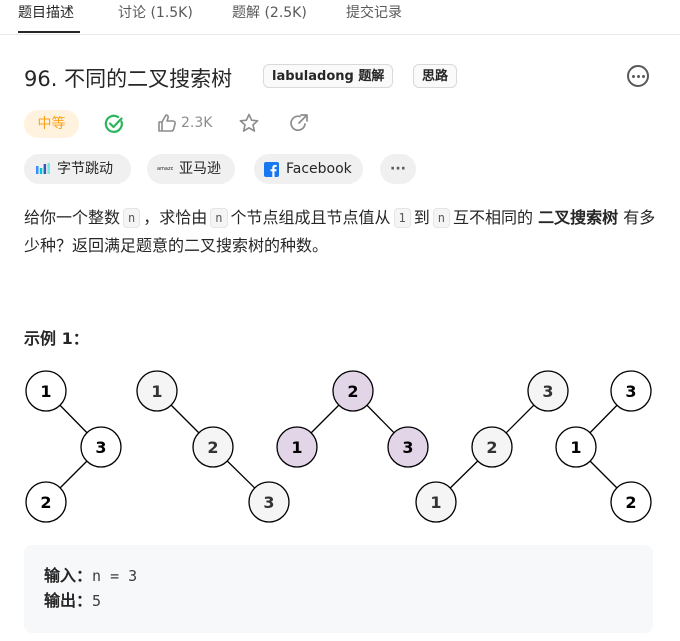 This screenshot has width=680, height=641. I want to click on desc-text: 个节点组成且节点值从, so click(310, 217).